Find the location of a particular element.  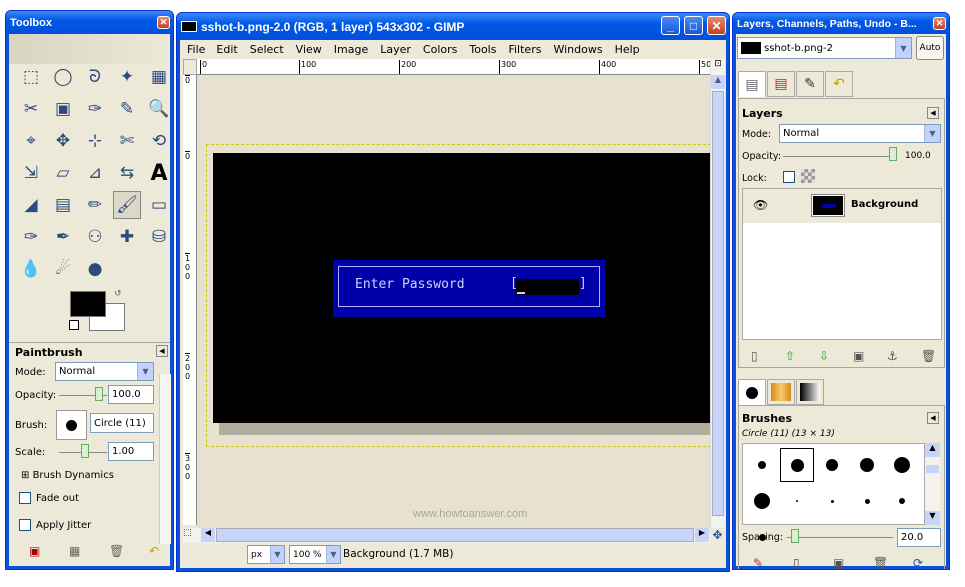

smudge-icon: ☄ is located at coordinates (63, 269).